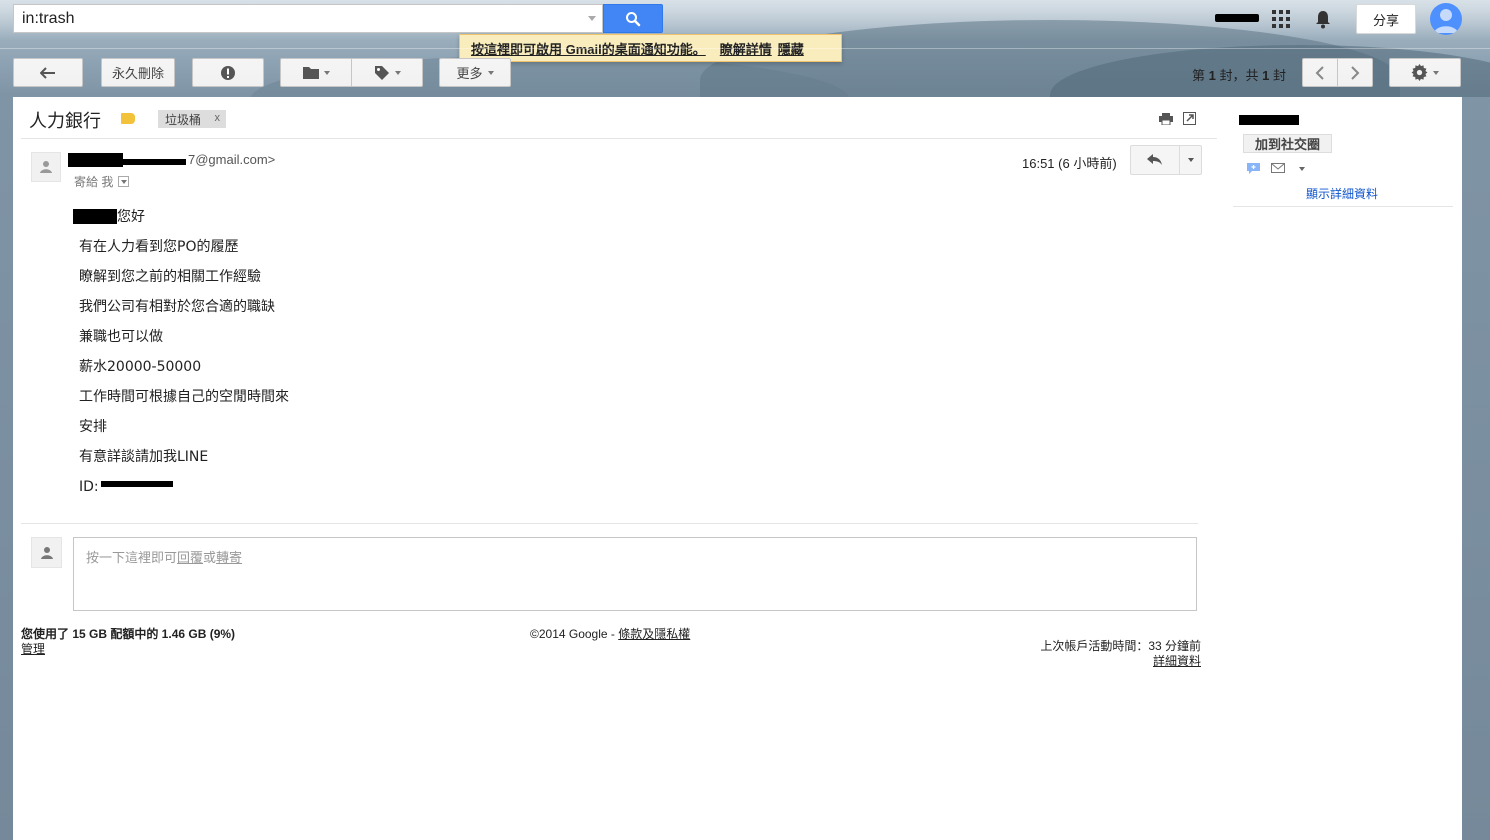  I want to click on print-icon, so click(1166, 119).